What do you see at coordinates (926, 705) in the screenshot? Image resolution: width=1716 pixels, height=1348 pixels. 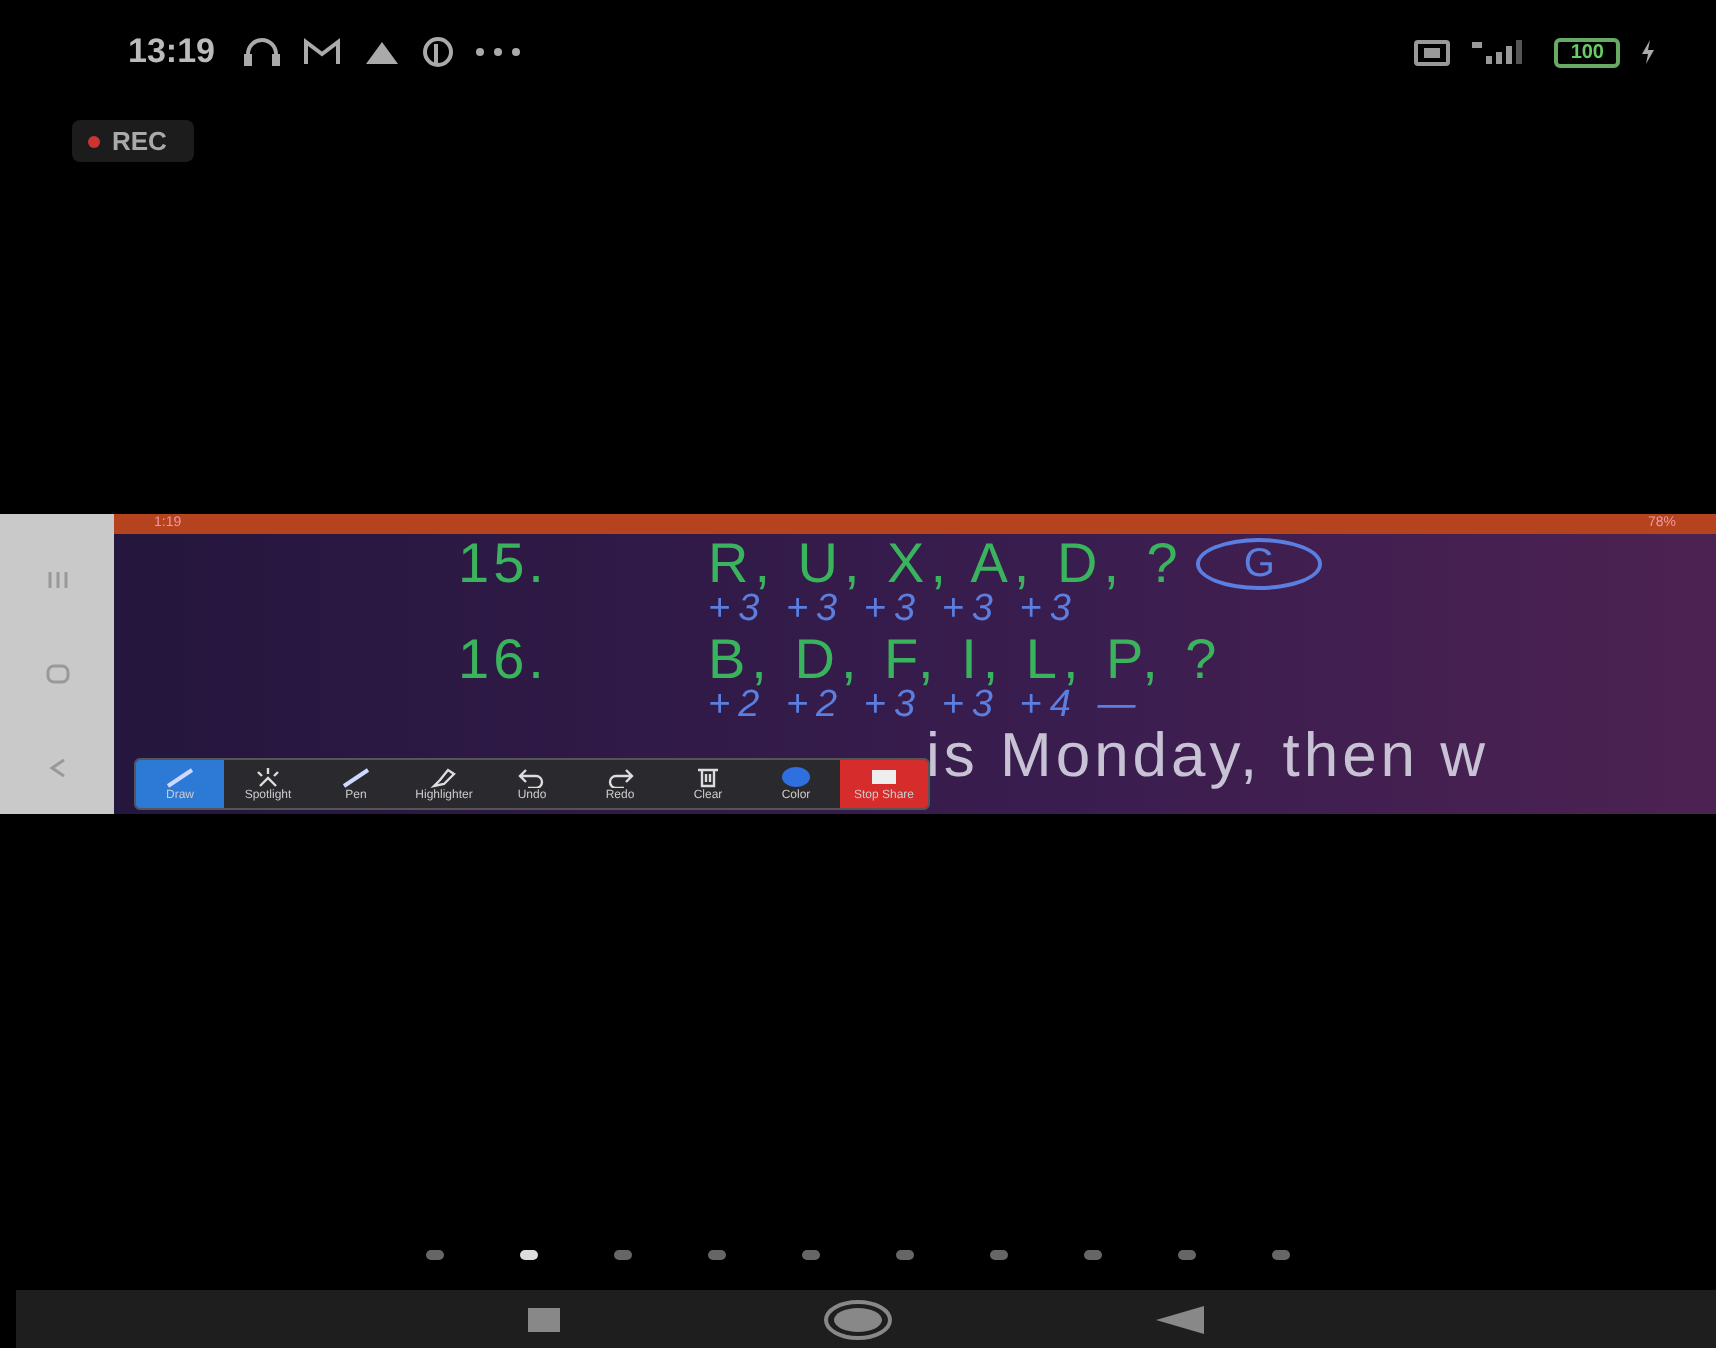 I see `handwritten-steps: +2 +2 +3 +3 +4 —` at bounding box center [926, 705].